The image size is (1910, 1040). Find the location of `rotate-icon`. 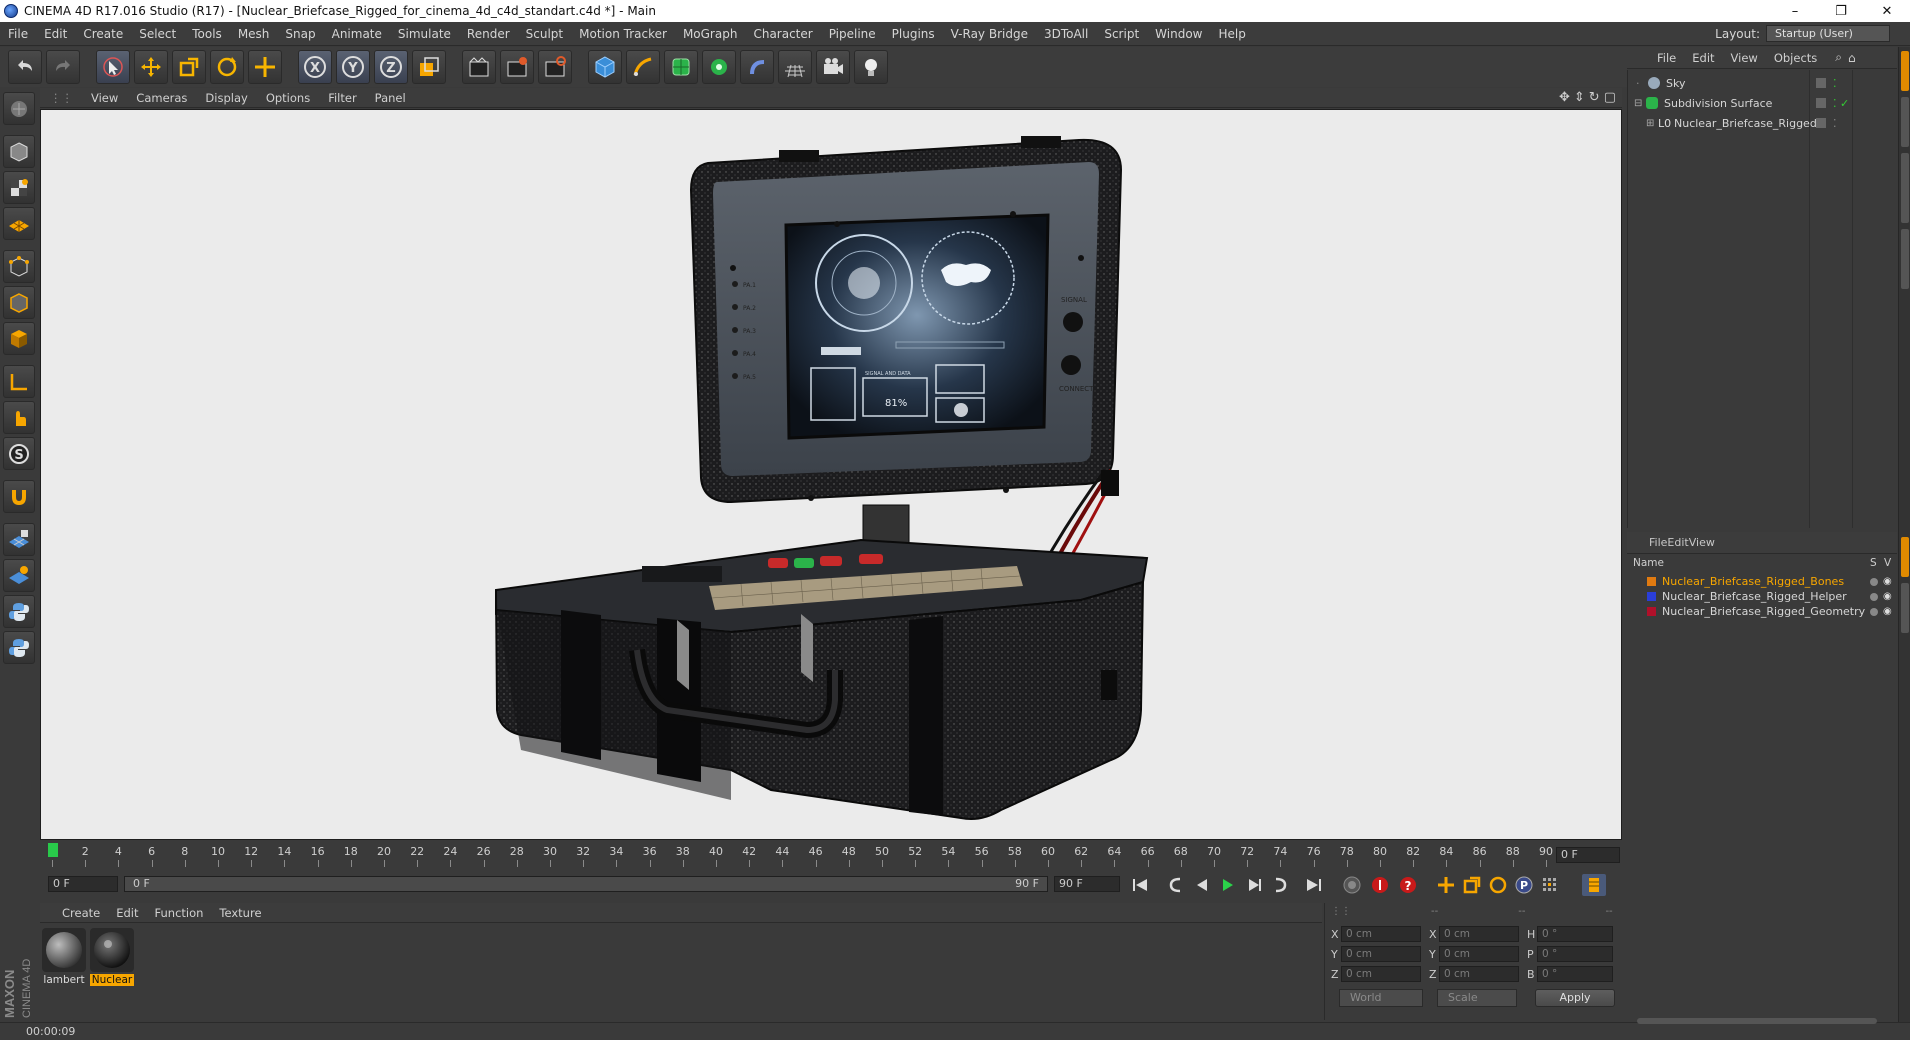

rotate-icon is located at coordinates (227, 67).